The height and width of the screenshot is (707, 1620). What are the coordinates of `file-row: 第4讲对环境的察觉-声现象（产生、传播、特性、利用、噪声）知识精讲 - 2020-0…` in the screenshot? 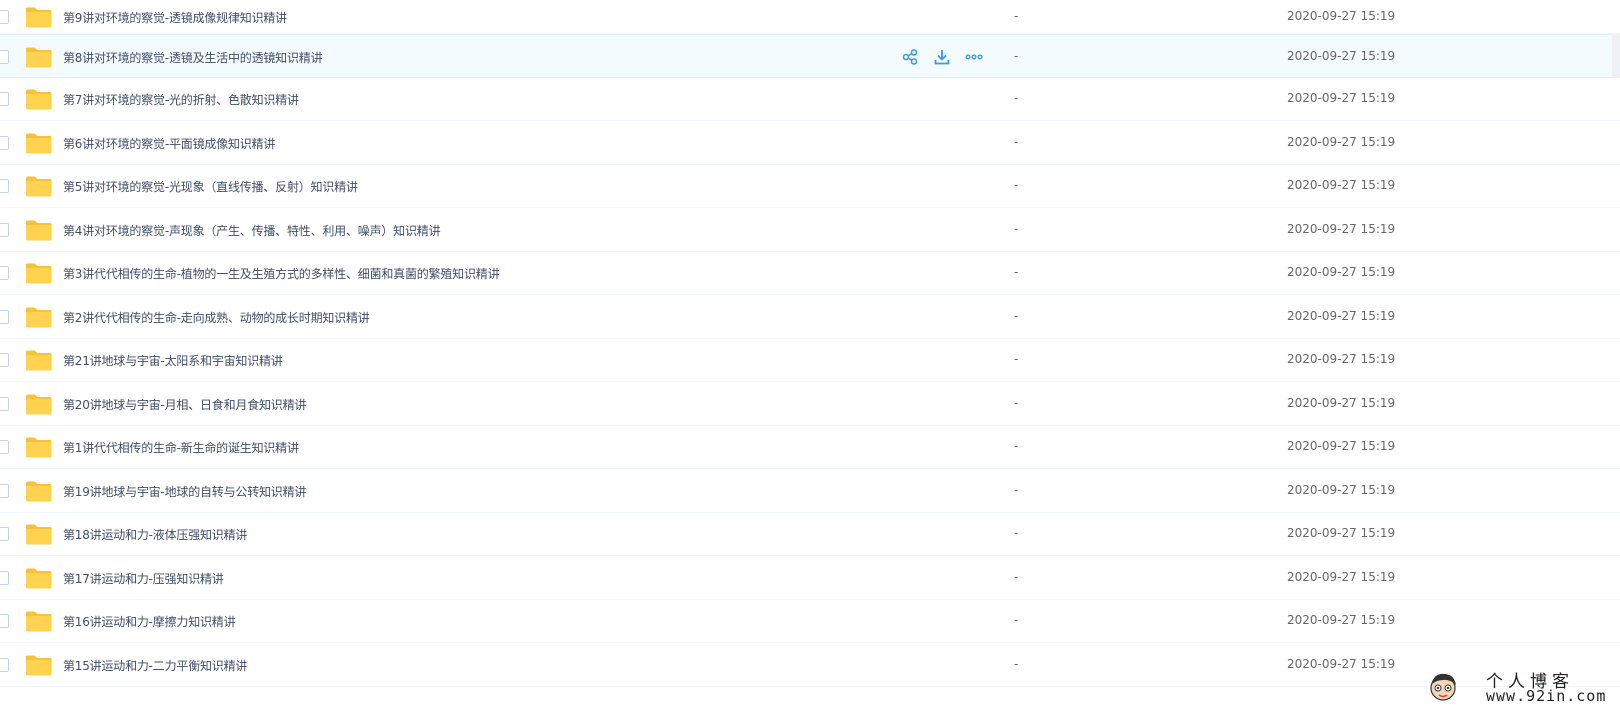 It's located at (810, 230).